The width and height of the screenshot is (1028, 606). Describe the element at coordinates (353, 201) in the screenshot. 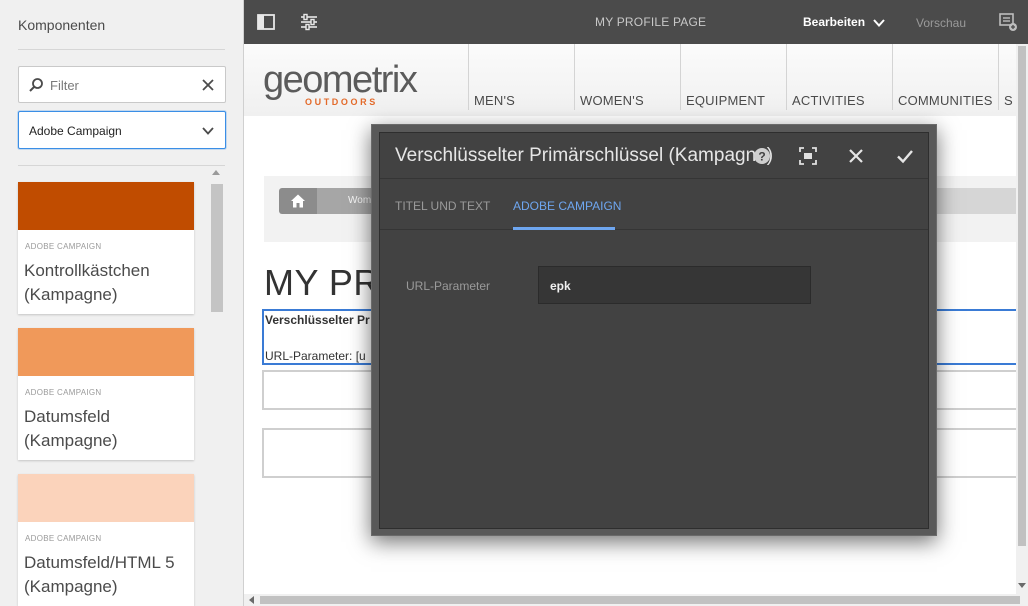

I see `breadcrumb-item: Women's` at that location.